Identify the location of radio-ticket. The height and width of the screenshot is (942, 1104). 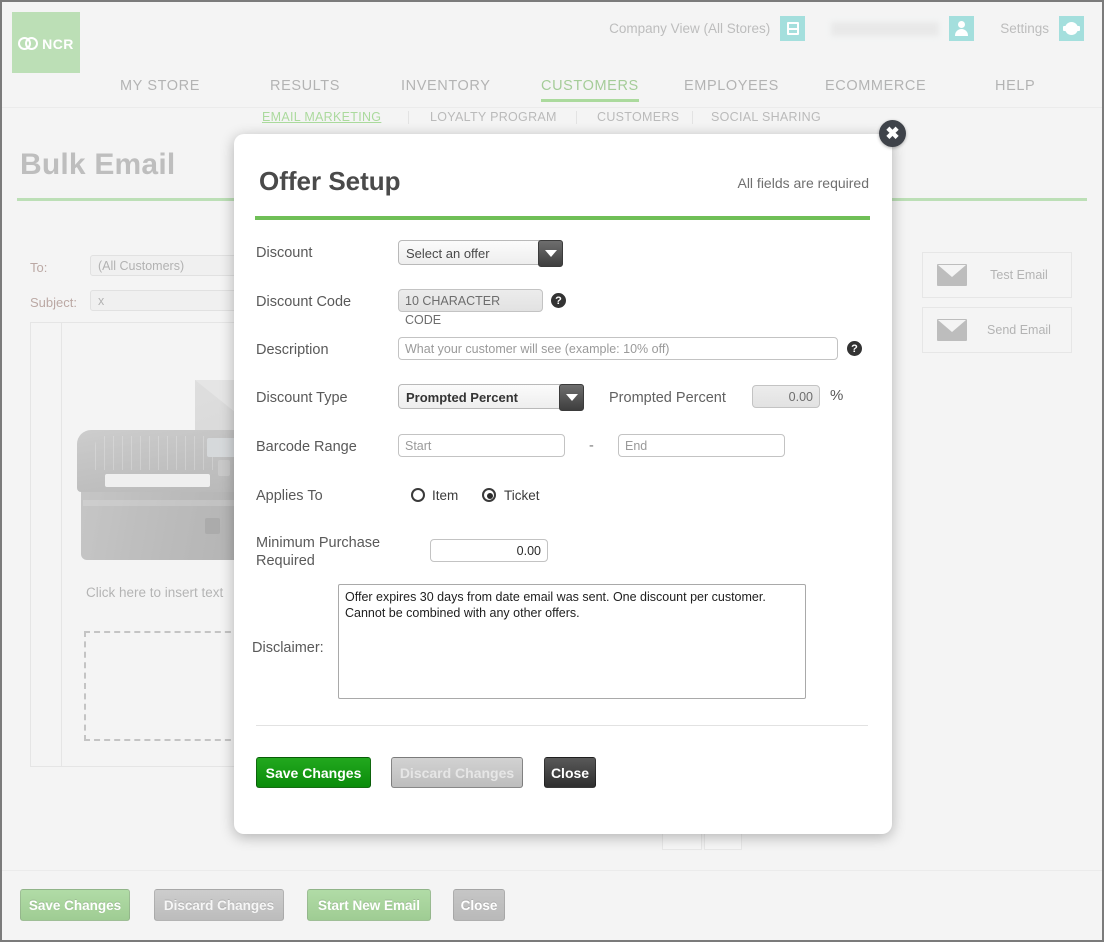
(489, 495).